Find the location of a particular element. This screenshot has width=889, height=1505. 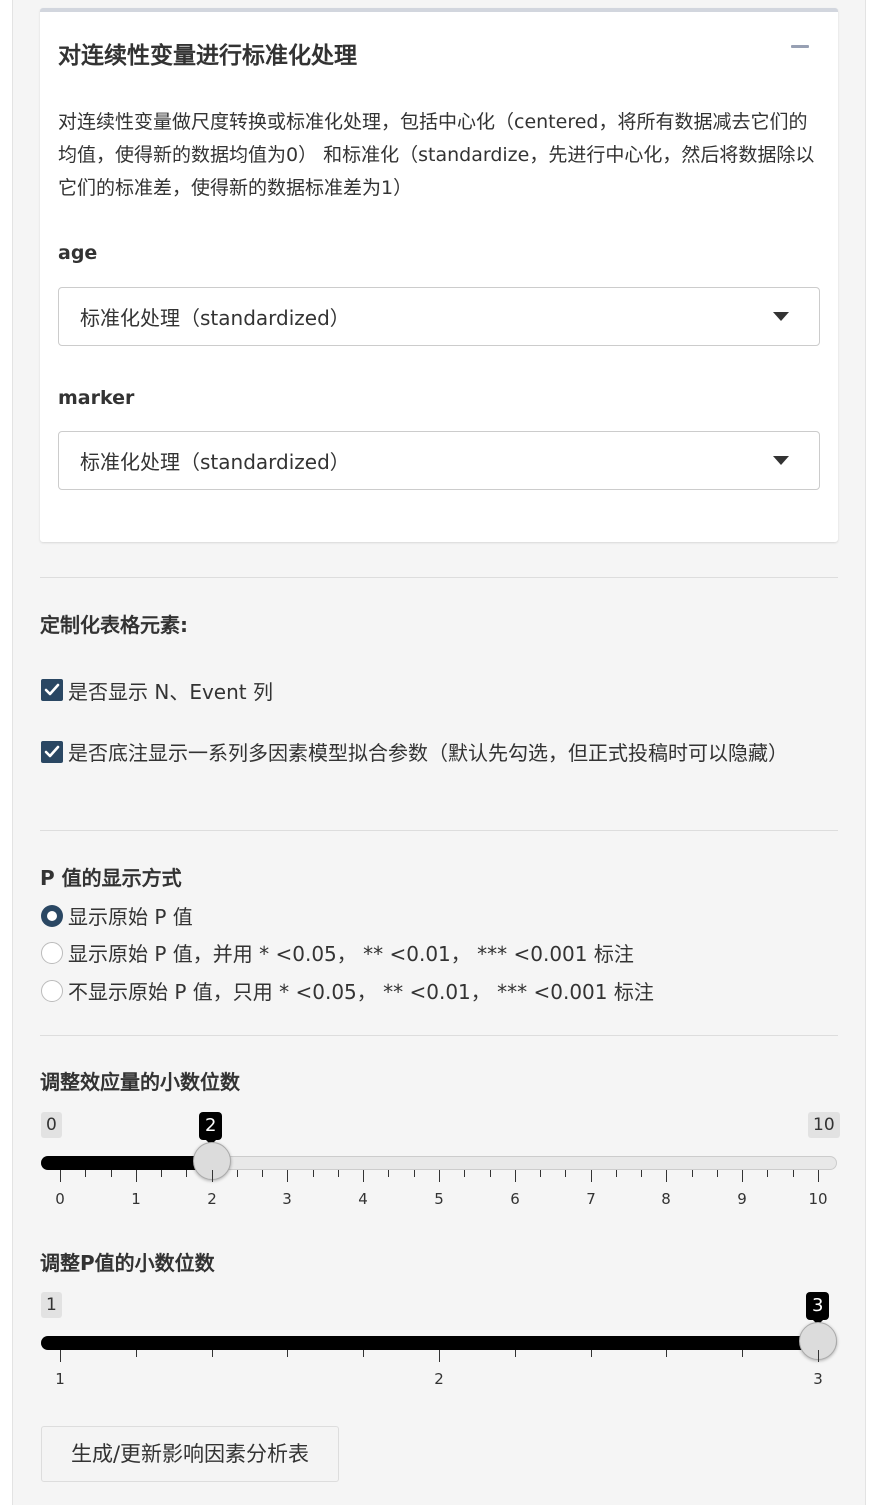

age-label: age is located at coordinates (78, 253).